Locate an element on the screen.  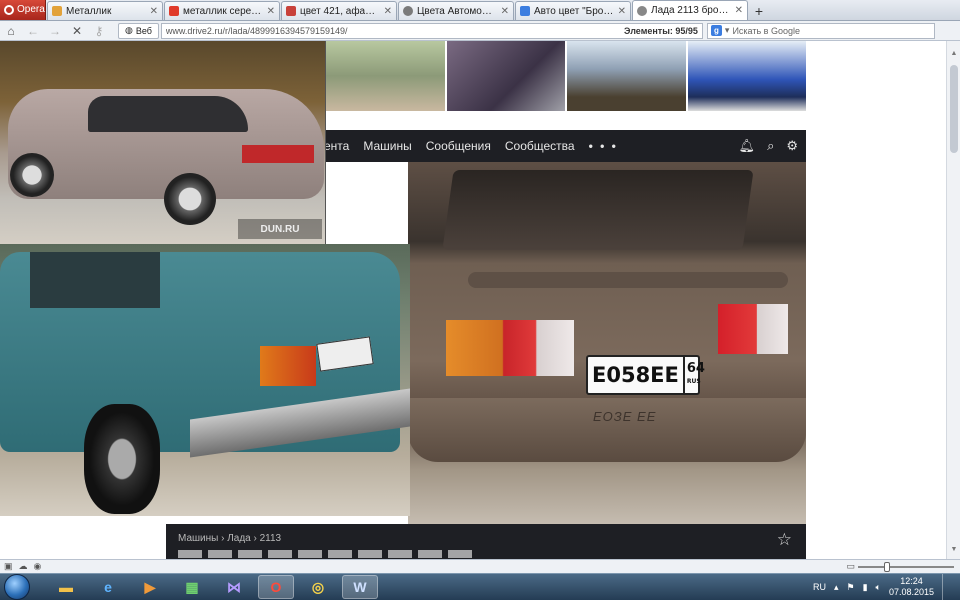
cloud-icon: ☁ is located at coordinates (23, 566).